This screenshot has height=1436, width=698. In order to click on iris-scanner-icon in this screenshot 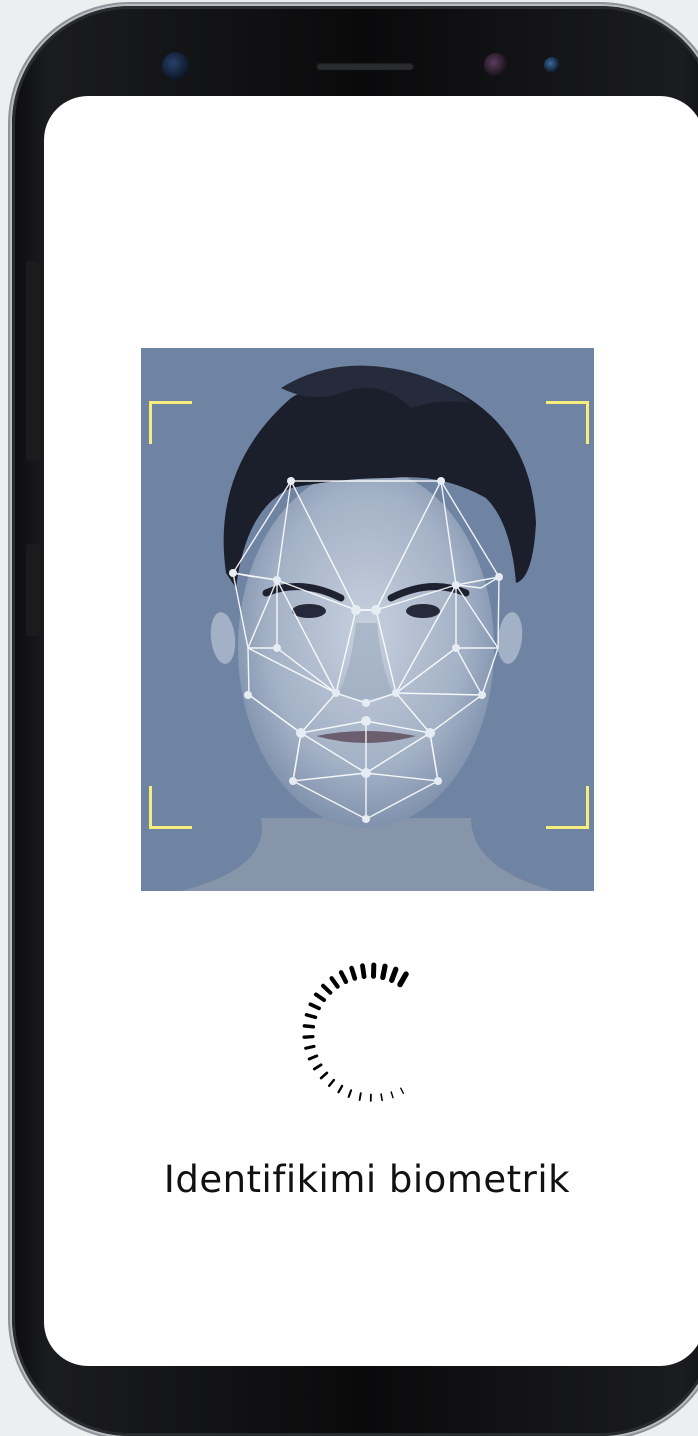, I will do `click(496, 65)`.